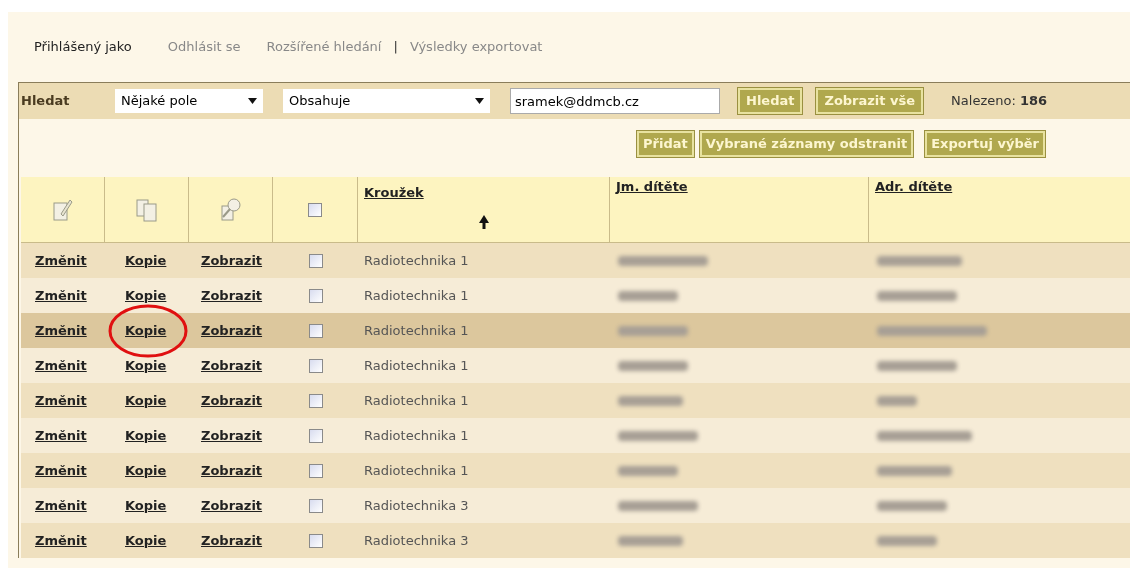 The width and height of the screenshot is (1130, 568). I want to click on logged-in-label: Přihlášený jako, so click(83, 47).